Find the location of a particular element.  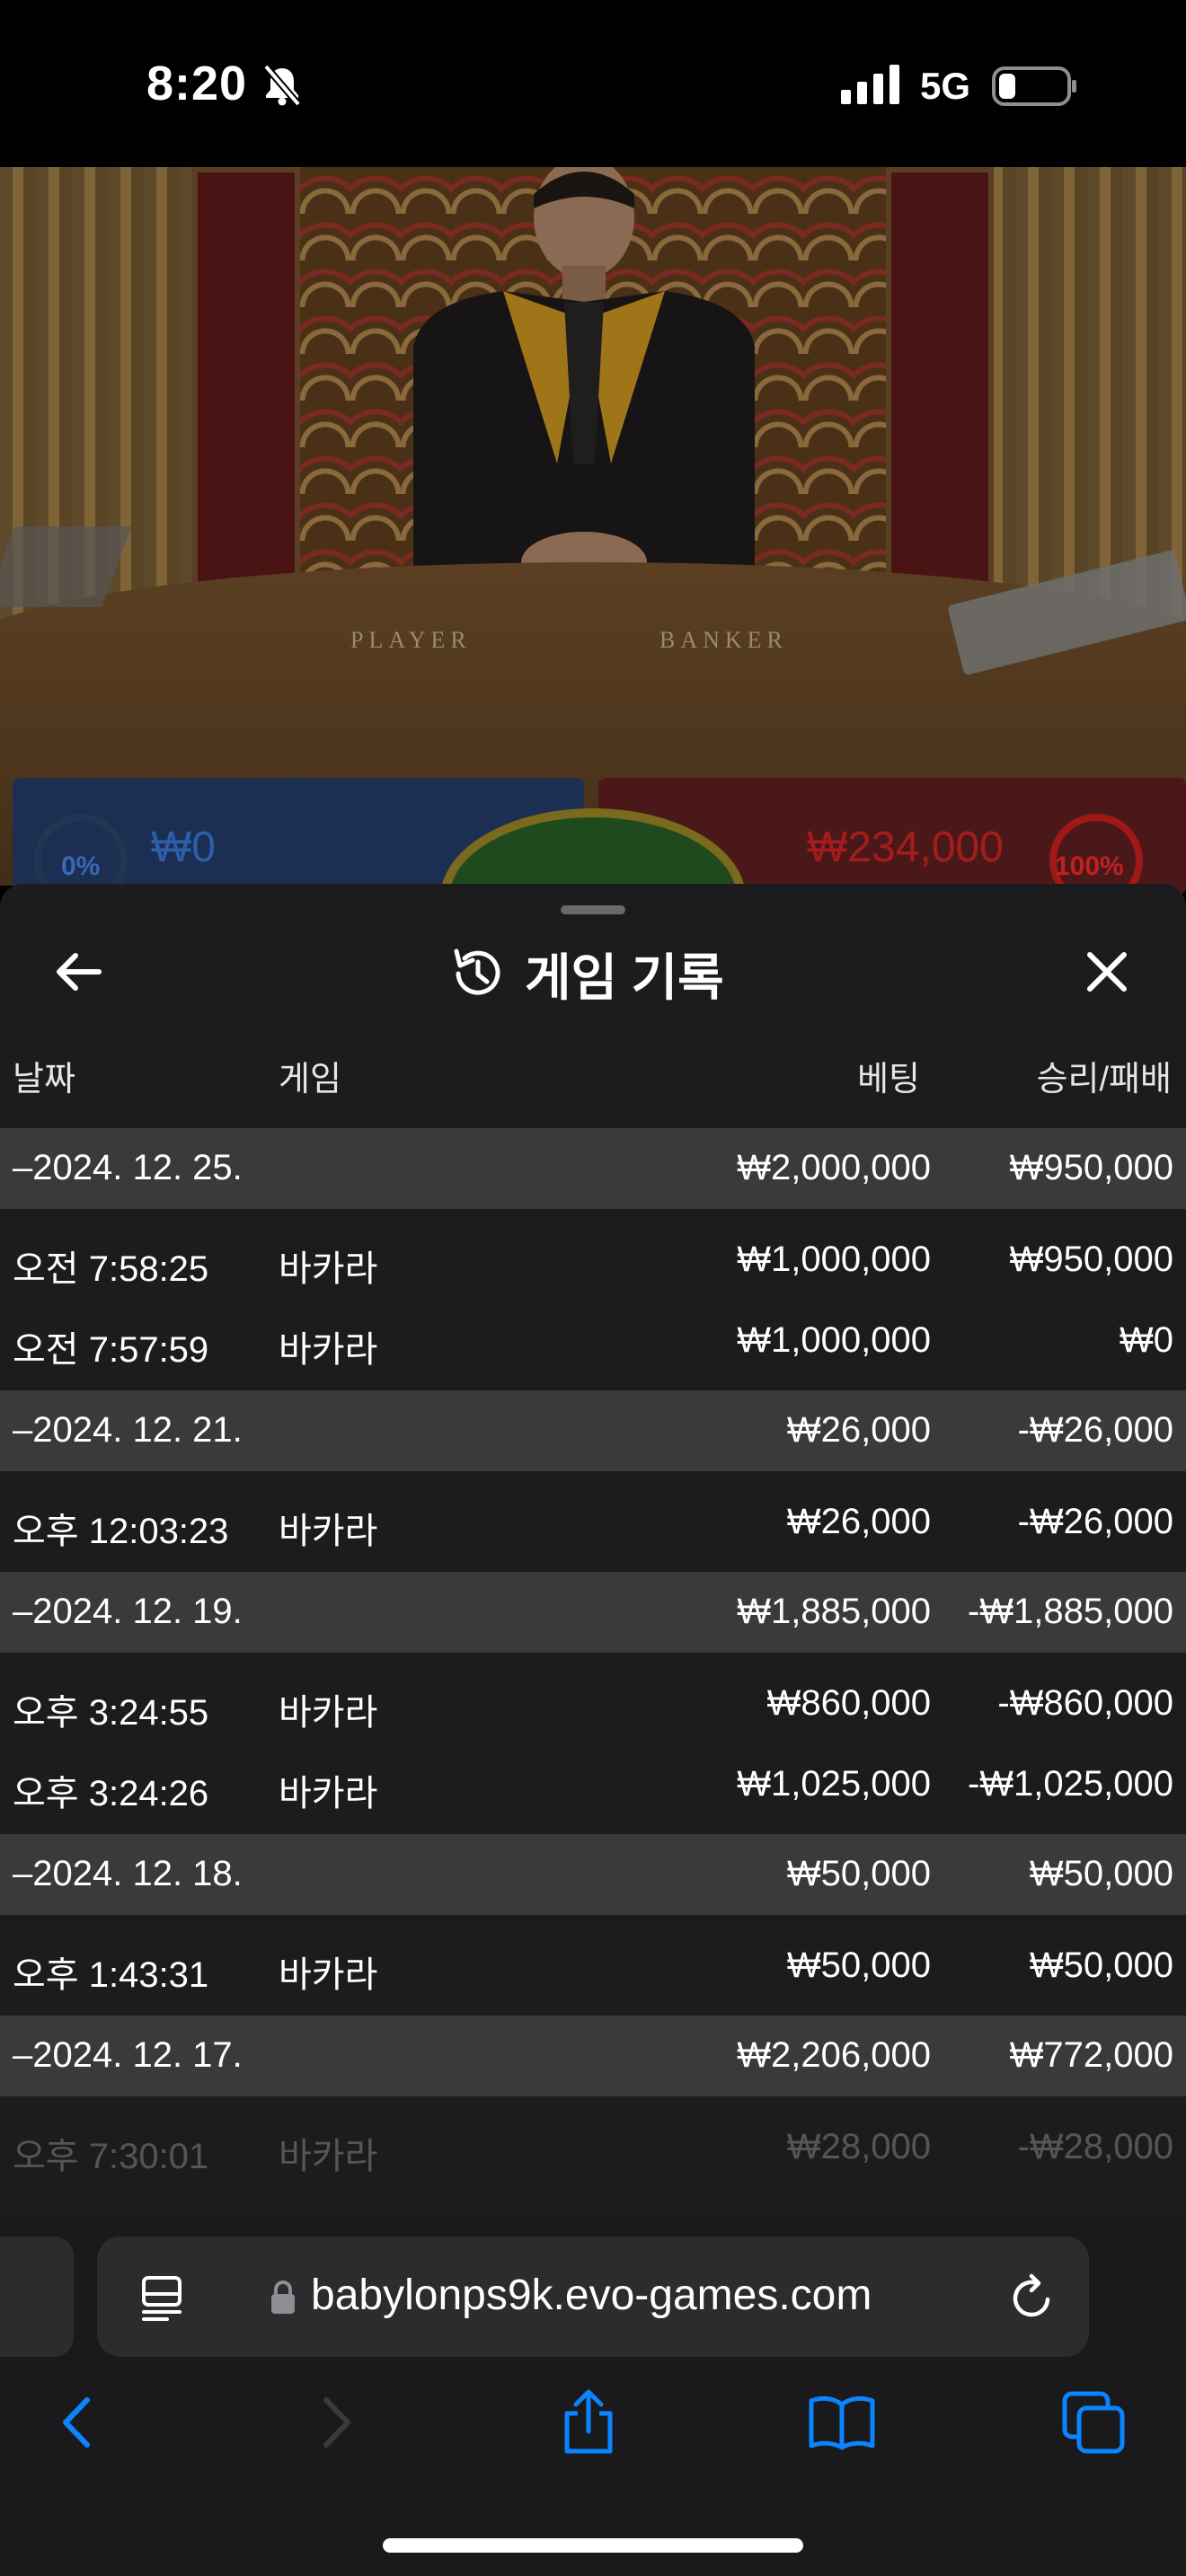

date-group-row: –2024. 12. 18. ₩50,000 ₩50,000 is located at coordinates (593, 1874).